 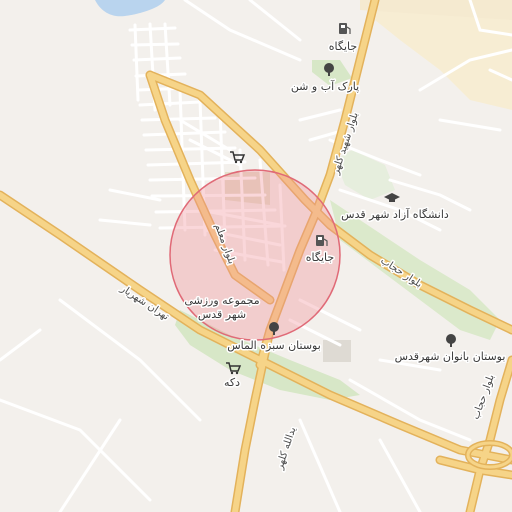 I want to click on label-water-park: پارک آب و شن, so click(x=325, y=86).